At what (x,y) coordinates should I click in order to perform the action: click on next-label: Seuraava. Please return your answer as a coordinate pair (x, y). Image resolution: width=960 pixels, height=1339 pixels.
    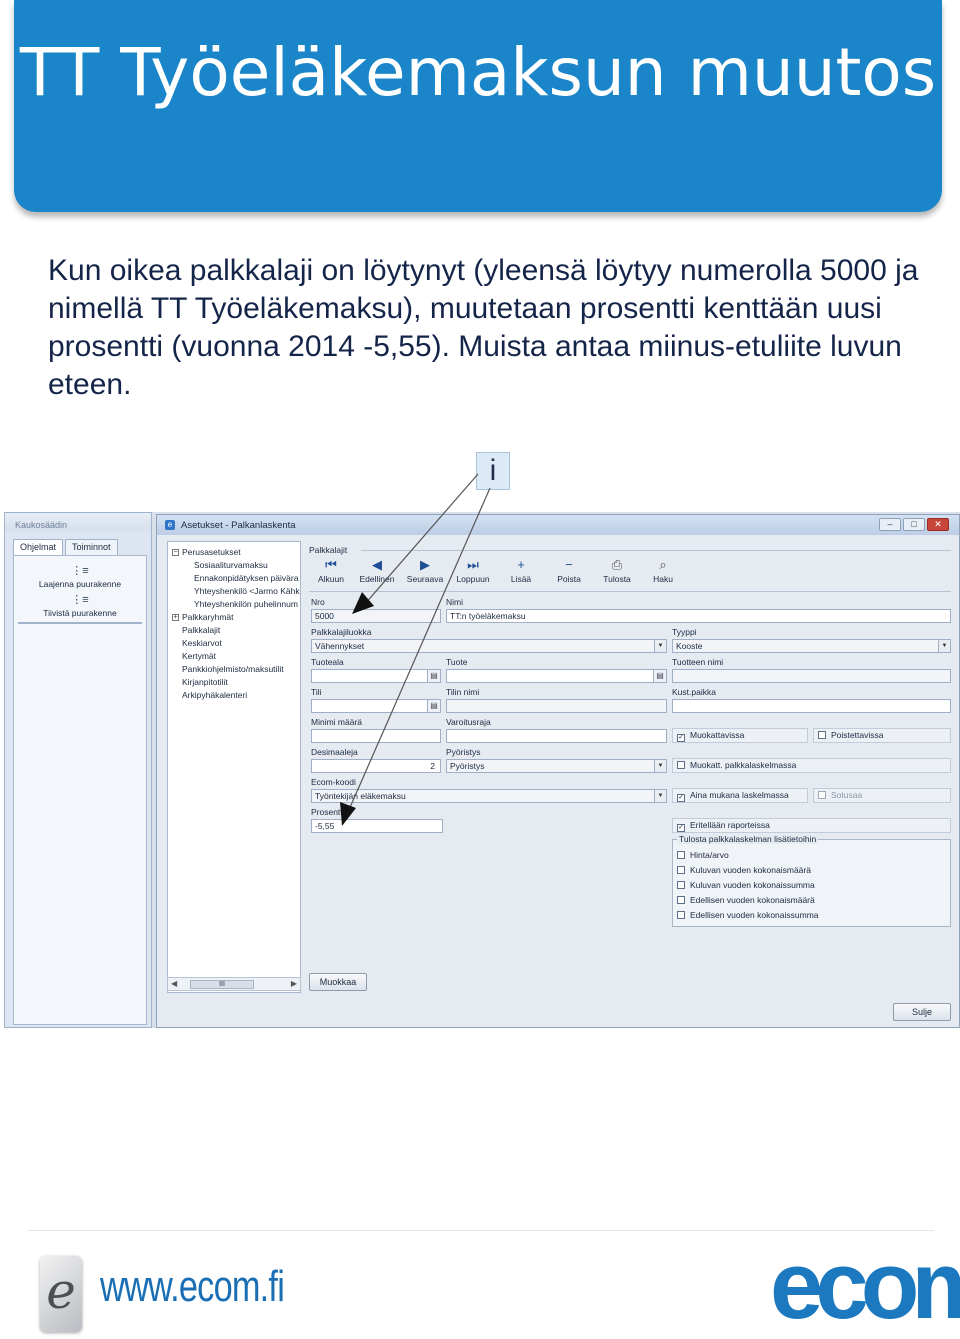
    Looking at the image, I should click on (425, 579).